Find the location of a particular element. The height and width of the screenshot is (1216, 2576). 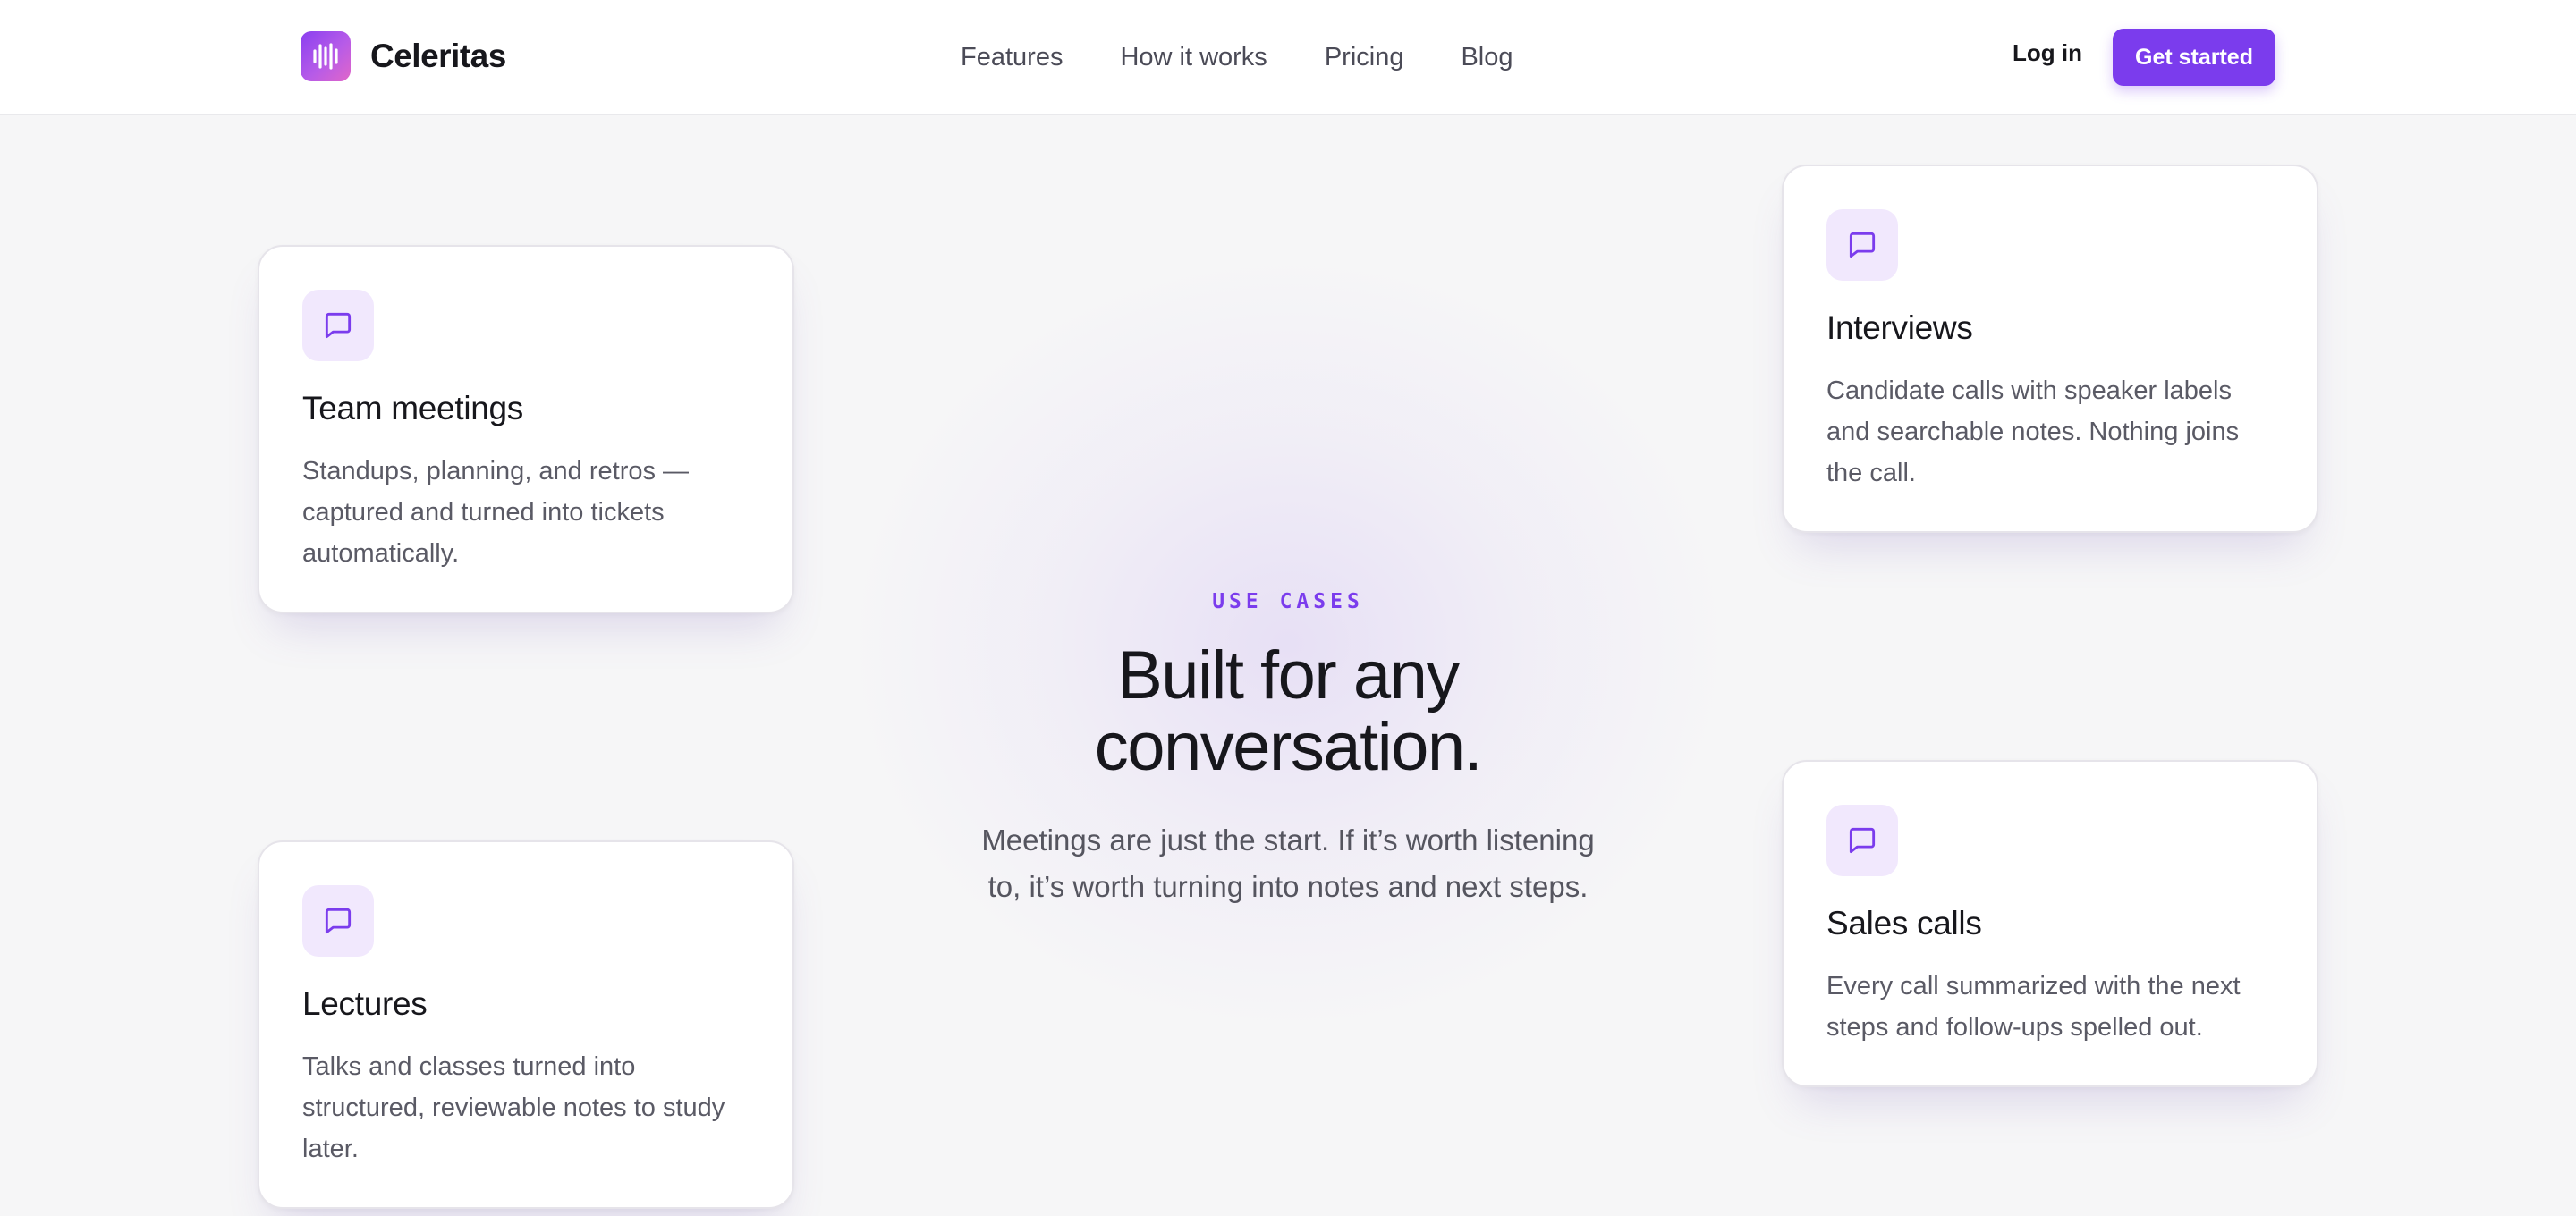

main-nav: Features How it works Pricing Blog is located at coordinates (1237, 58).